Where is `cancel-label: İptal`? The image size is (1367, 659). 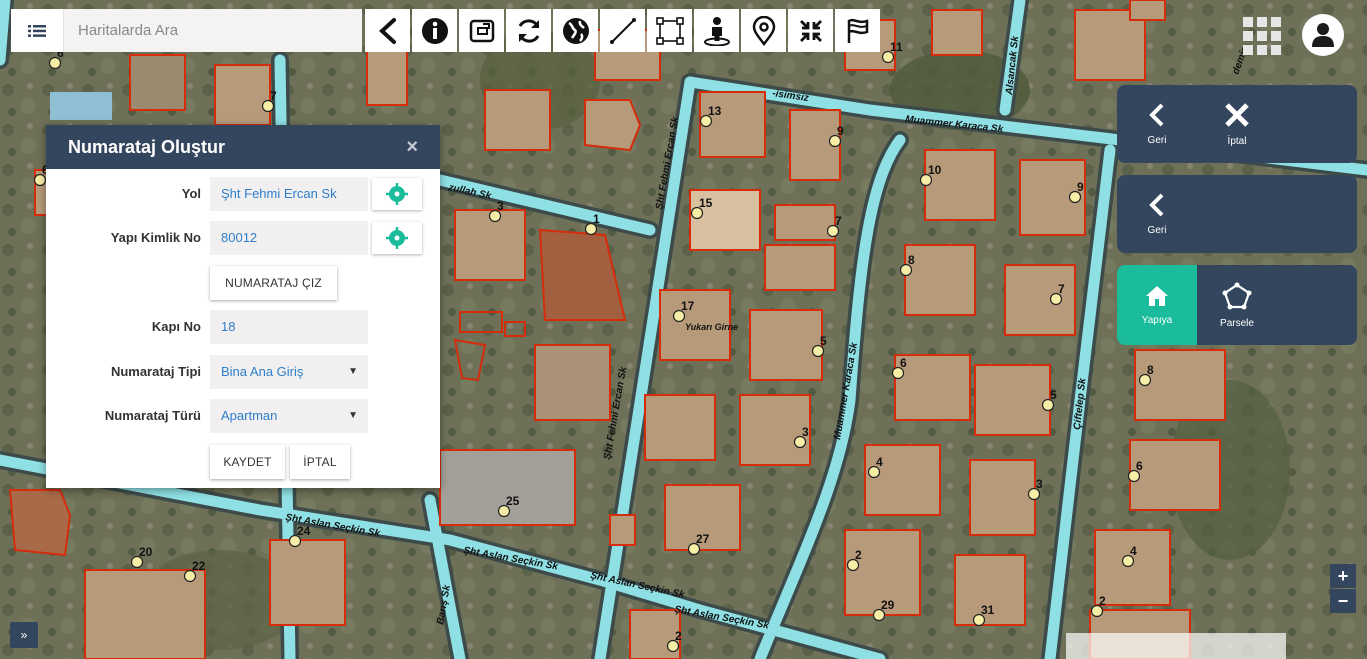 cancel-label: İptal is located at coordinates (1237, 141).